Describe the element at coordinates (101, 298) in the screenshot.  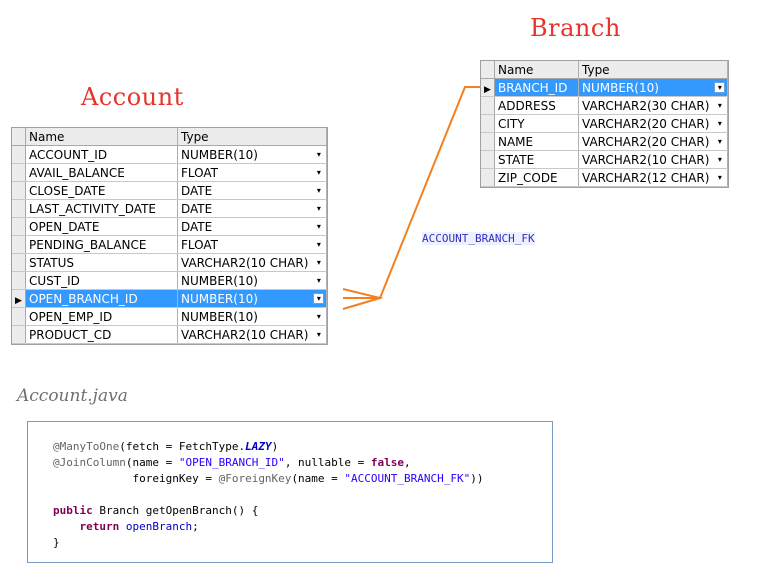
I see `column-name-cell: OPEN_BRANCH_ID` at that location.